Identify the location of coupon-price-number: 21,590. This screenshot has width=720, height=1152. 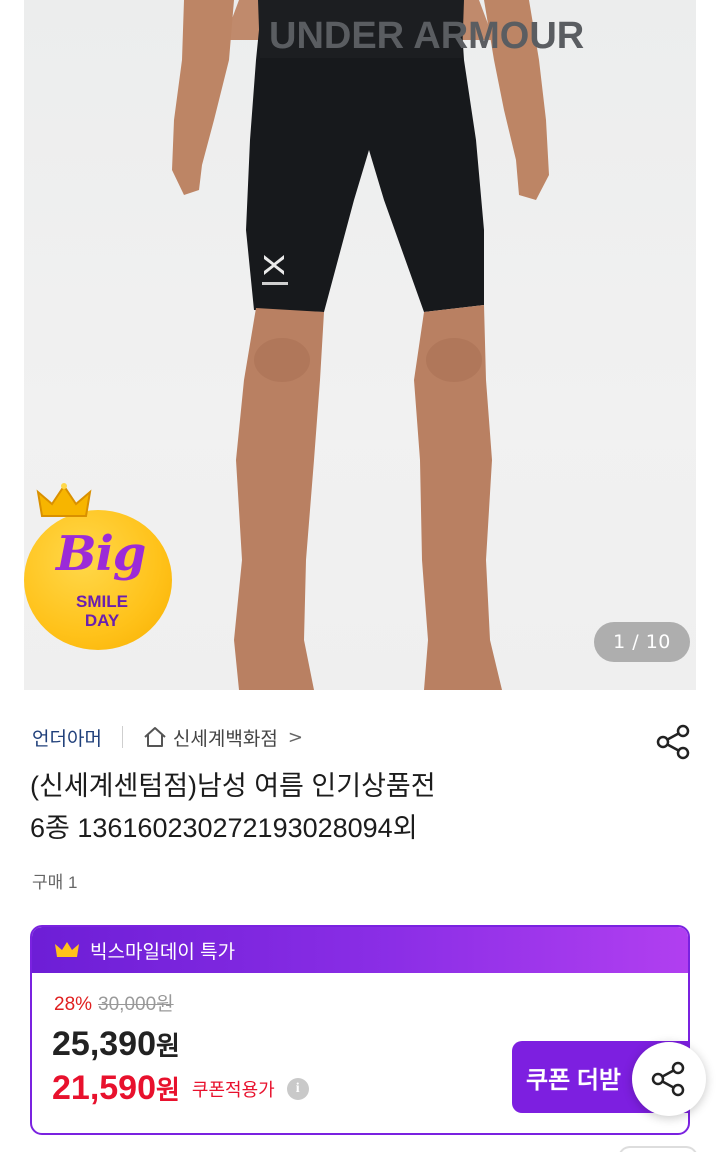
(104, 1088).